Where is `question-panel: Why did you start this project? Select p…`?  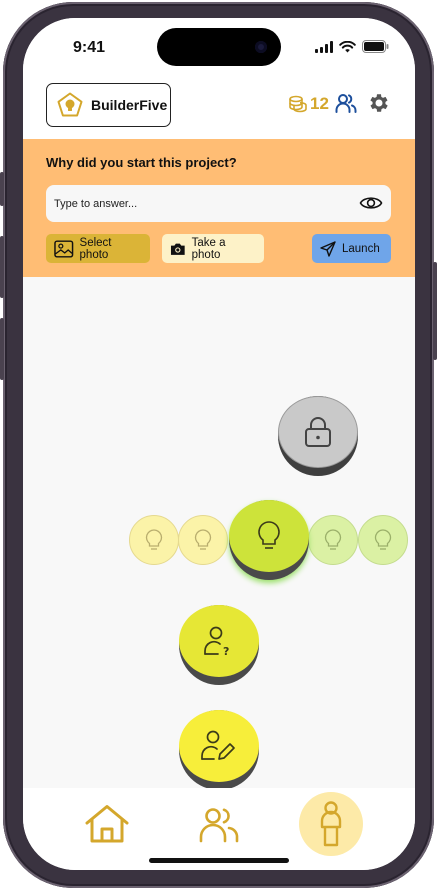
question-panel: Why did you start this project? Select p… is located at coordinates (219, 208).